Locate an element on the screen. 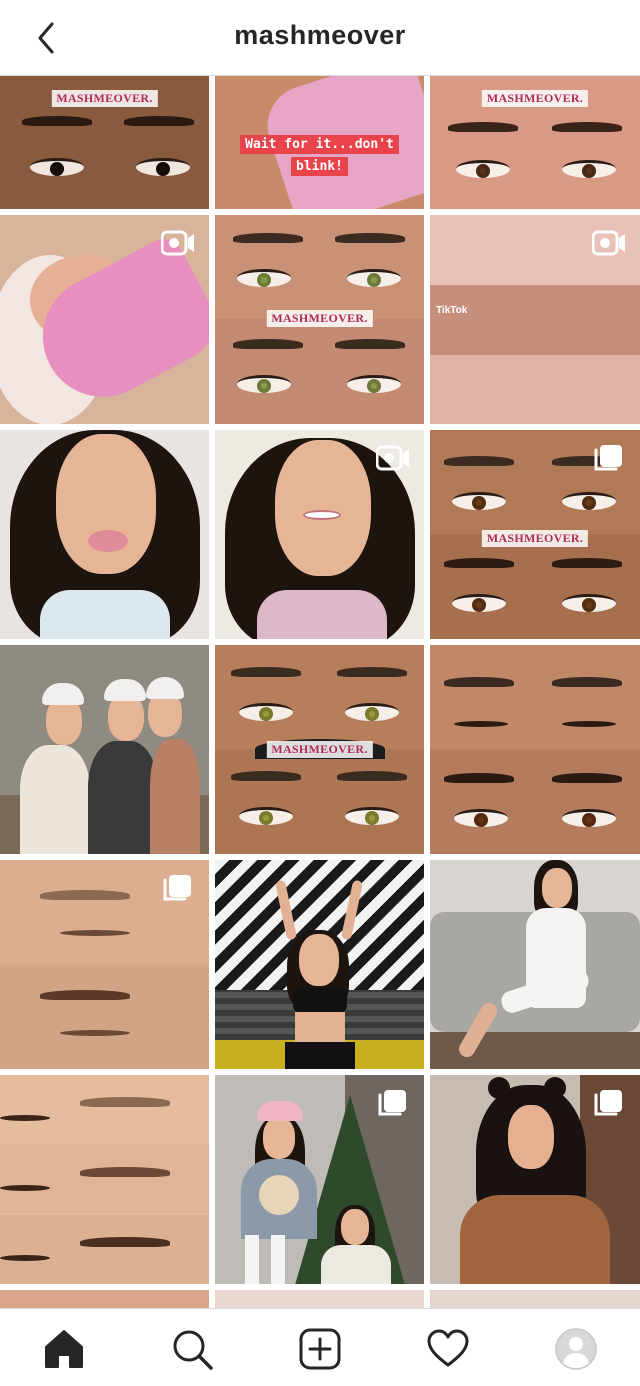 Image resolution: width=640 pixels, height=1386 pixels. nav-profile-button is located at coordinates (576, 1349).